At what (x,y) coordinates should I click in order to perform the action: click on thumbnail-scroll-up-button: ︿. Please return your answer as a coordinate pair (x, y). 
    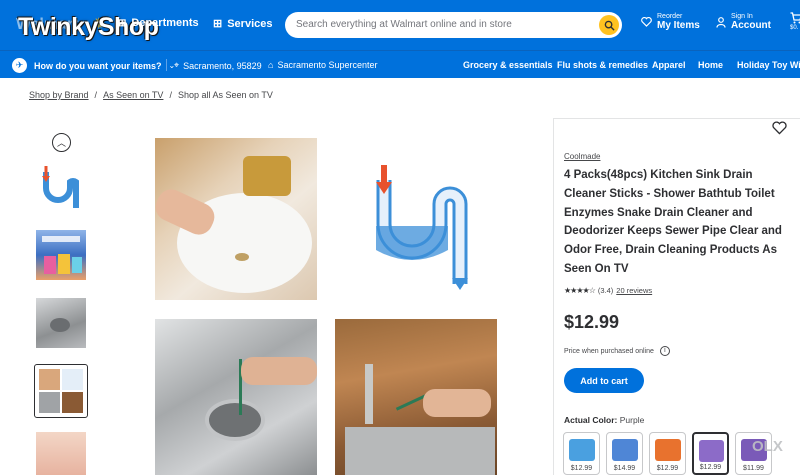
    Looking at the image, I should click on (61, 142).